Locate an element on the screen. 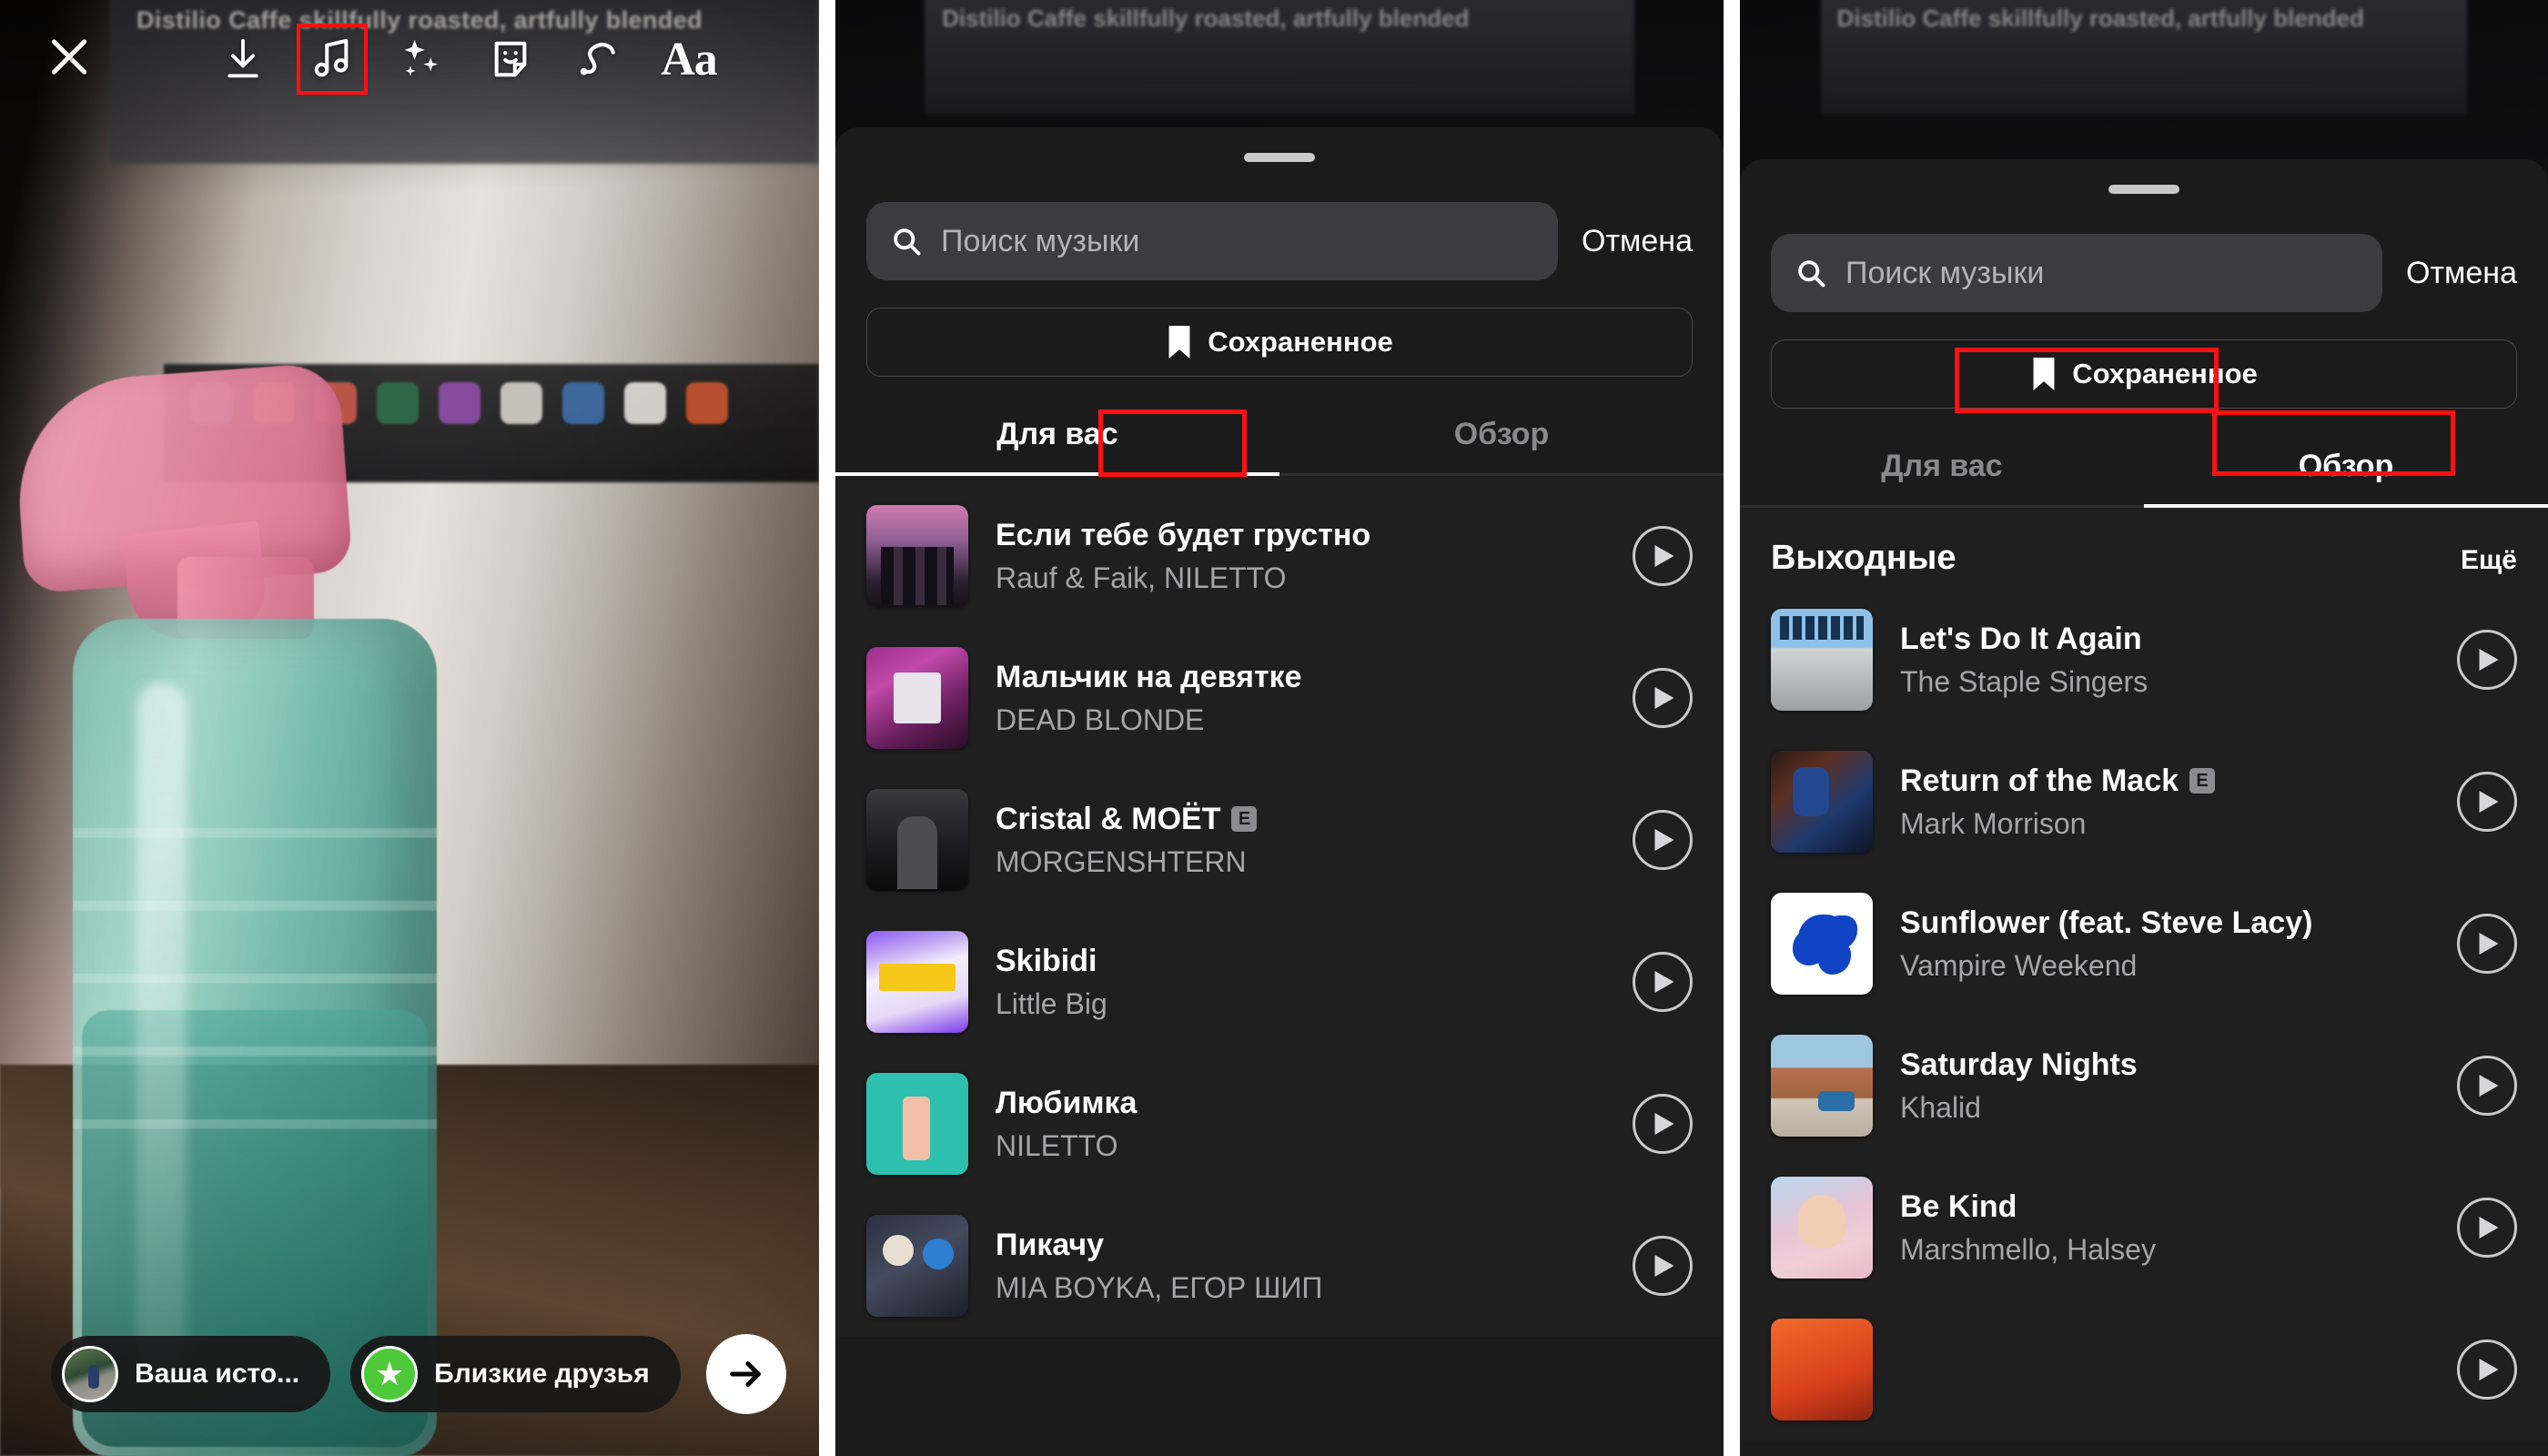  section-more-link: Ещё is located at coordinates (2489, 561).